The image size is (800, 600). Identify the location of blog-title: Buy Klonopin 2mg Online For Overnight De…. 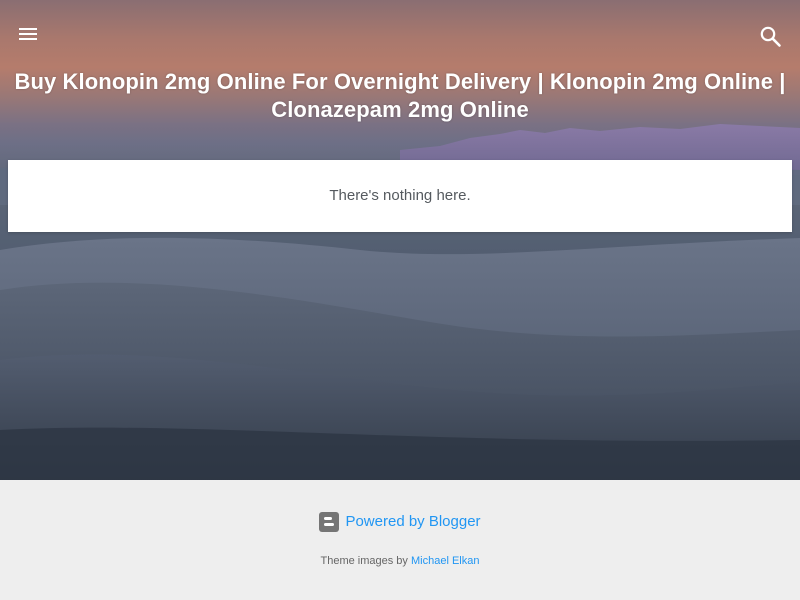
(400, 96).